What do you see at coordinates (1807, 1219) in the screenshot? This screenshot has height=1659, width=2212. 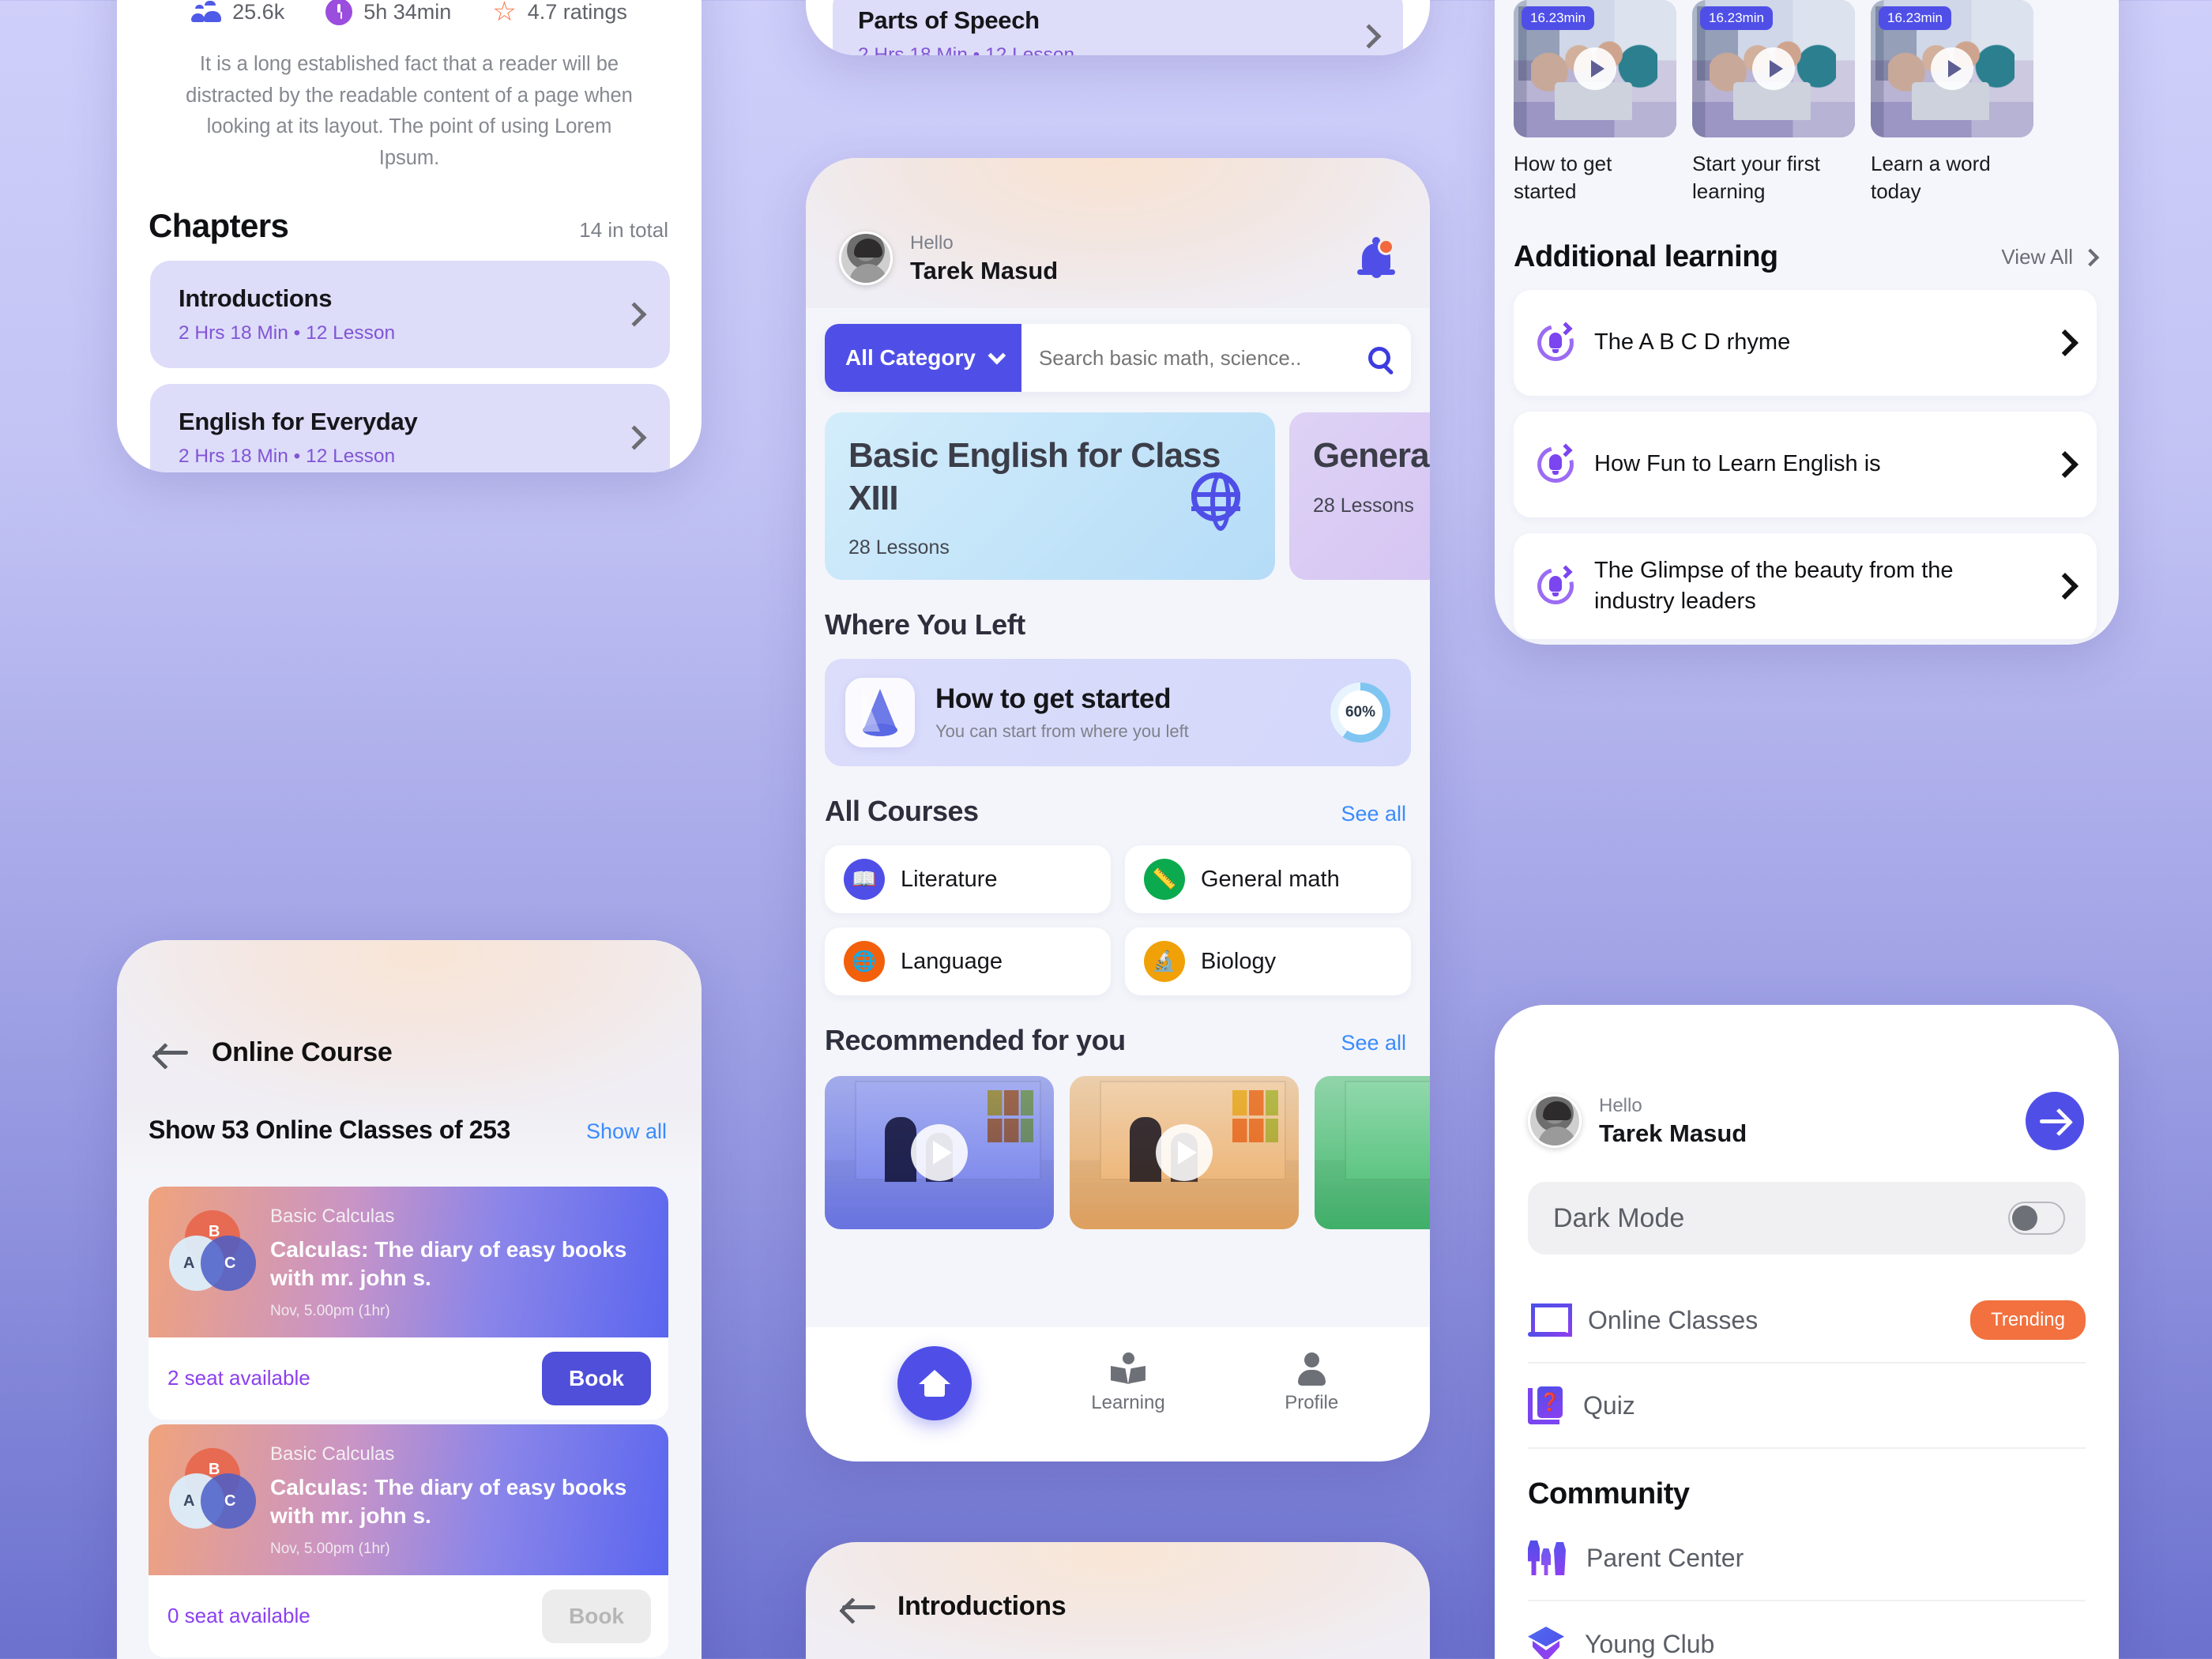 I see `dark-mode-row: Dark Mode` at bounding box center [1807, 1219].